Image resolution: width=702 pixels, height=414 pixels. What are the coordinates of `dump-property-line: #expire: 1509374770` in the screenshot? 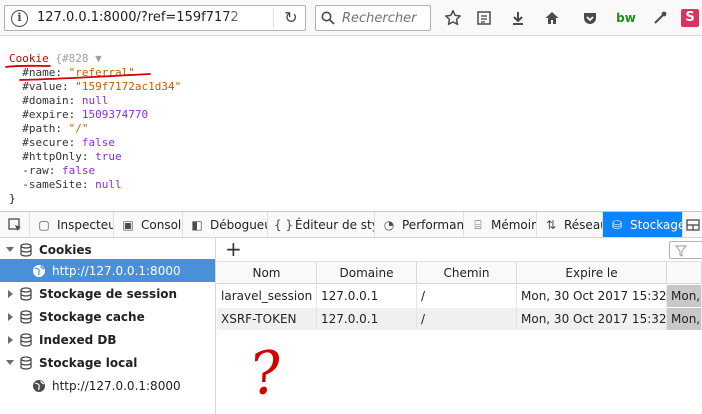 It's located at (78, 114).